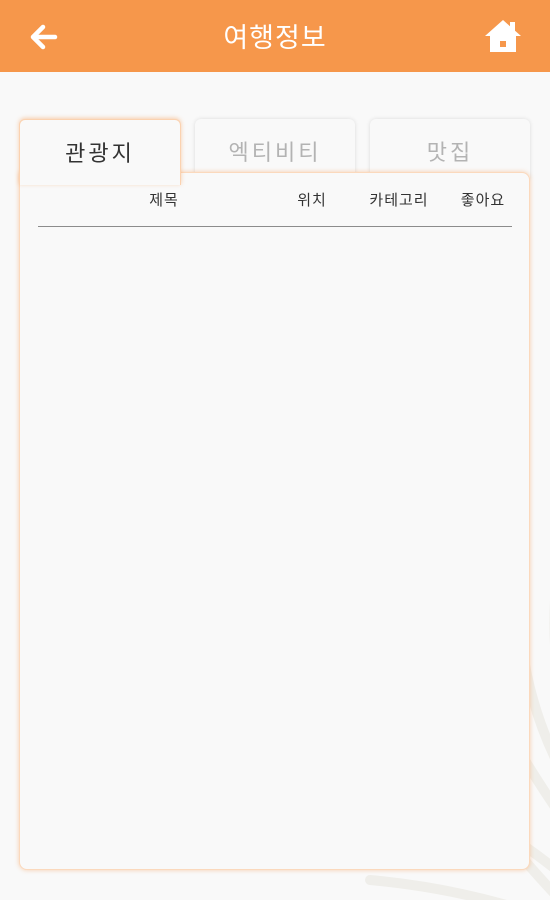  What do you see at coordinates (503, 36) in the screenshot?
I see `home-icon` at bounding box center [503, 36].